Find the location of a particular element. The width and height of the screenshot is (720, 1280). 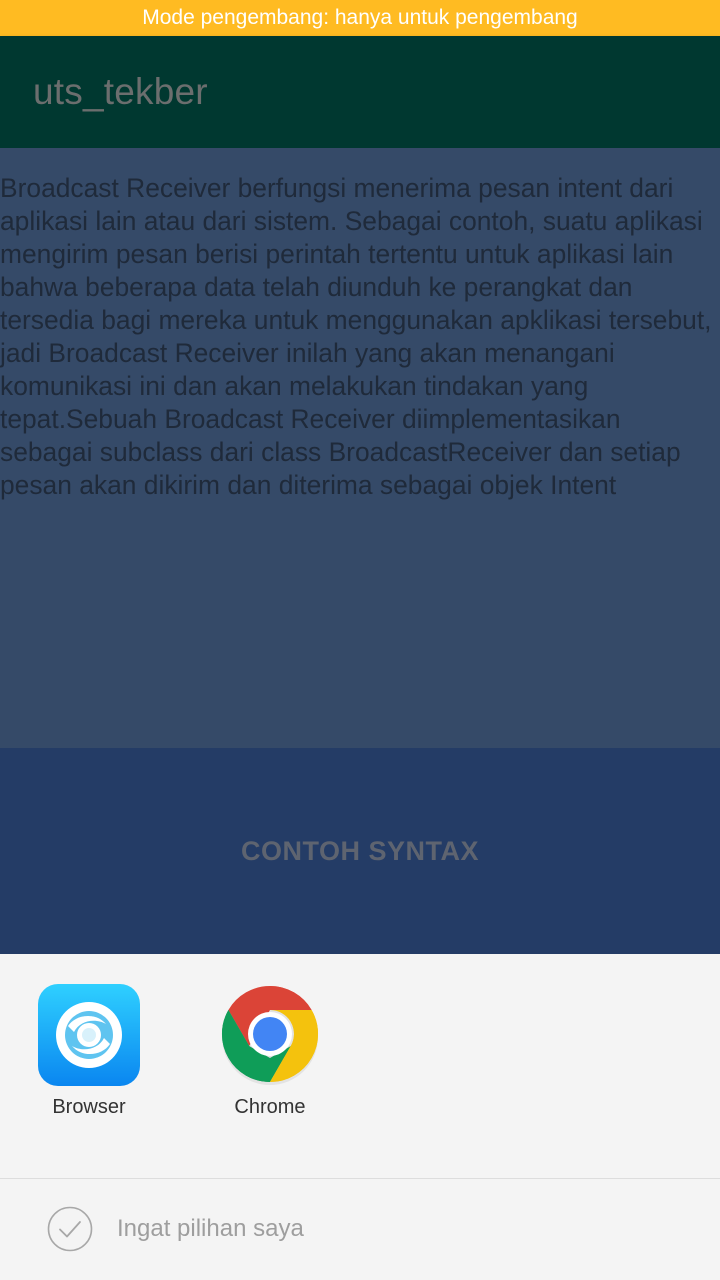

contoh-syntax-button-label: CONTOH SYNTAX is located at coordinates (360, 850).